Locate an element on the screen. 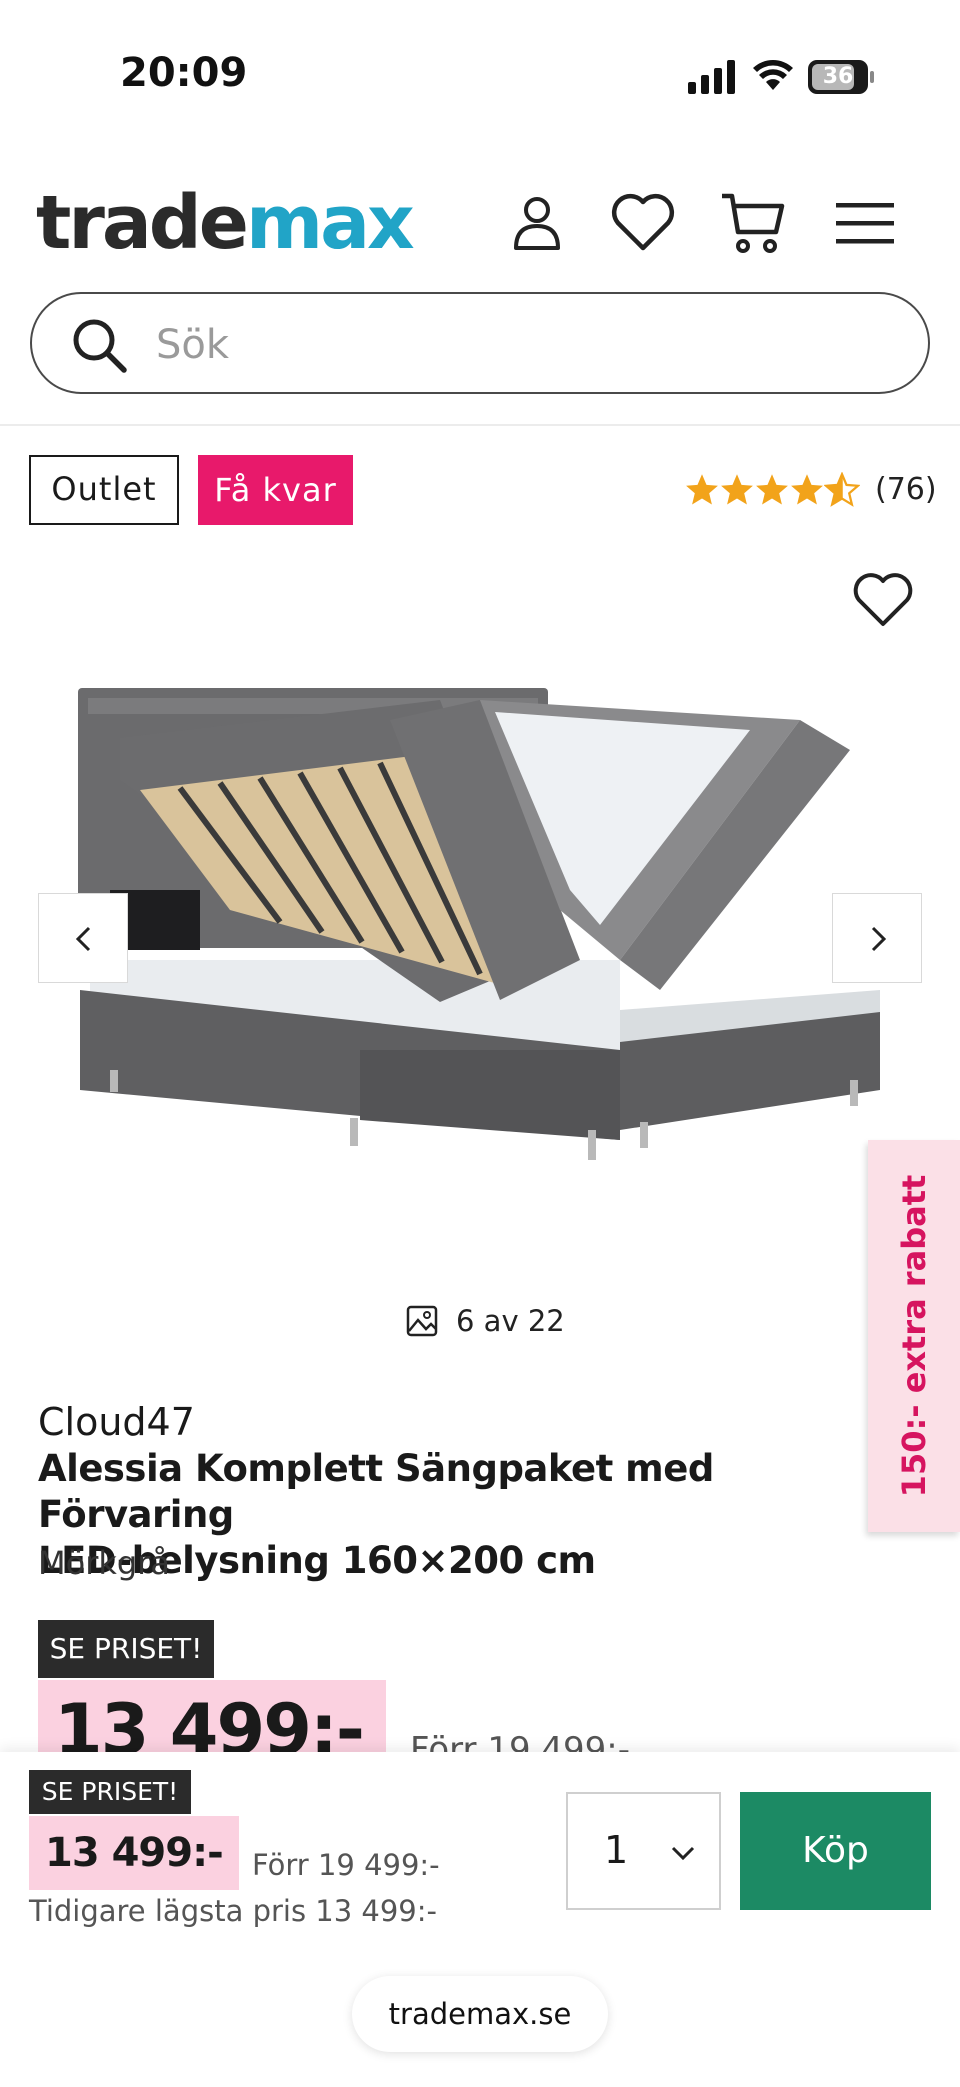  status-bar: 20:09 36 is located at coordinates (480, 65).